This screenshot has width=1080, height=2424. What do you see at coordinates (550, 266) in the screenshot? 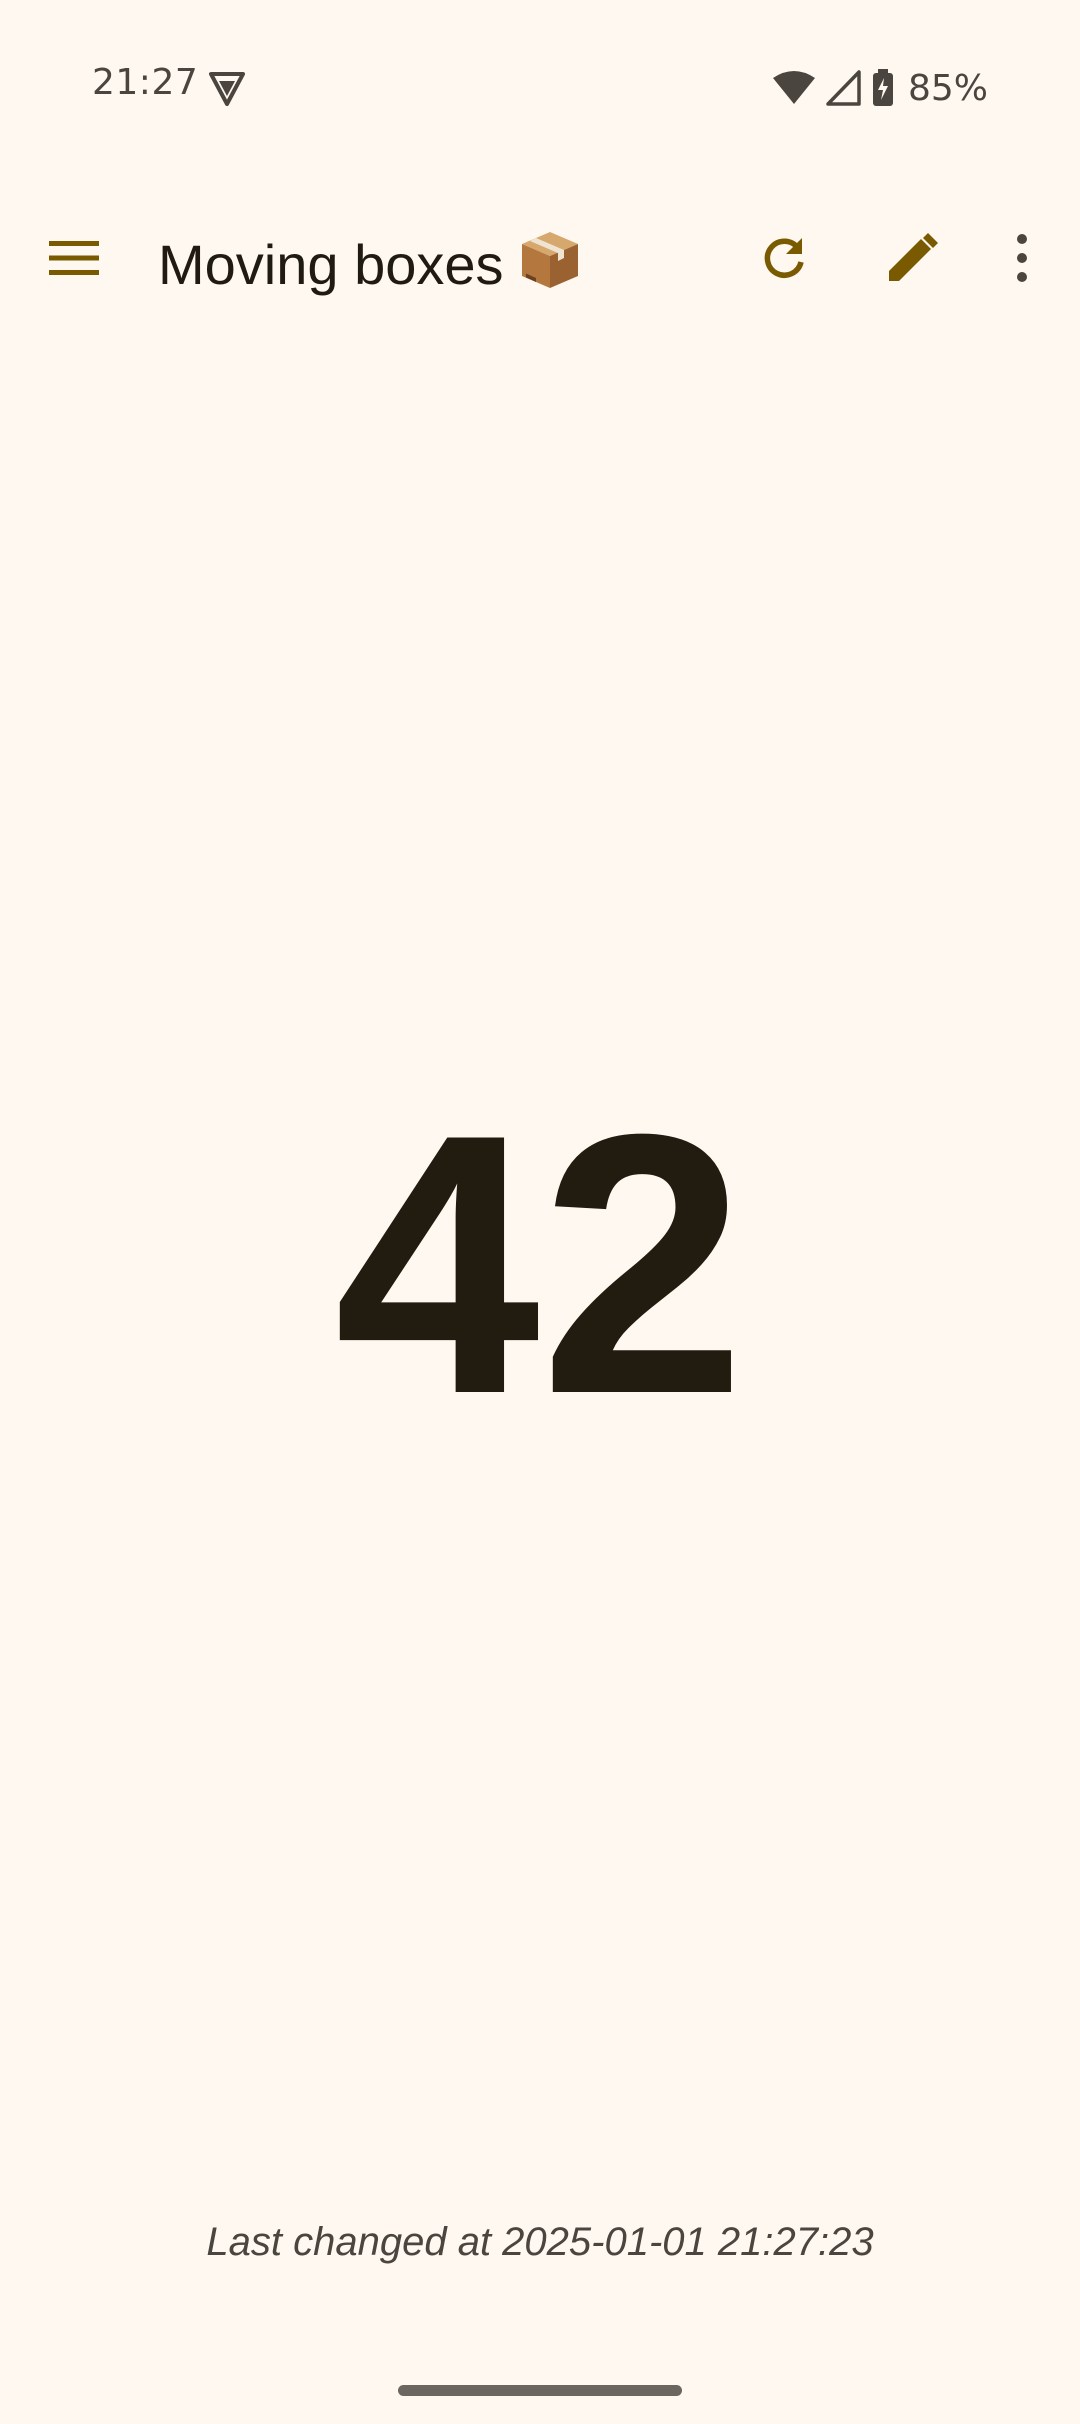
I see `package-box-icon` at bounding box center [550, 266].